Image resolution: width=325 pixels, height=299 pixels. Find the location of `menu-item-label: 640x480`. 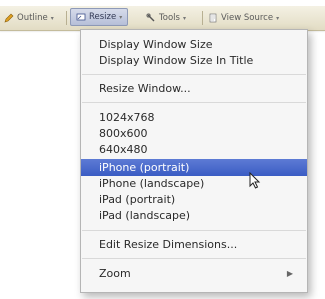

menu-item-label: 640x480 is located at coordinates (123, 149).